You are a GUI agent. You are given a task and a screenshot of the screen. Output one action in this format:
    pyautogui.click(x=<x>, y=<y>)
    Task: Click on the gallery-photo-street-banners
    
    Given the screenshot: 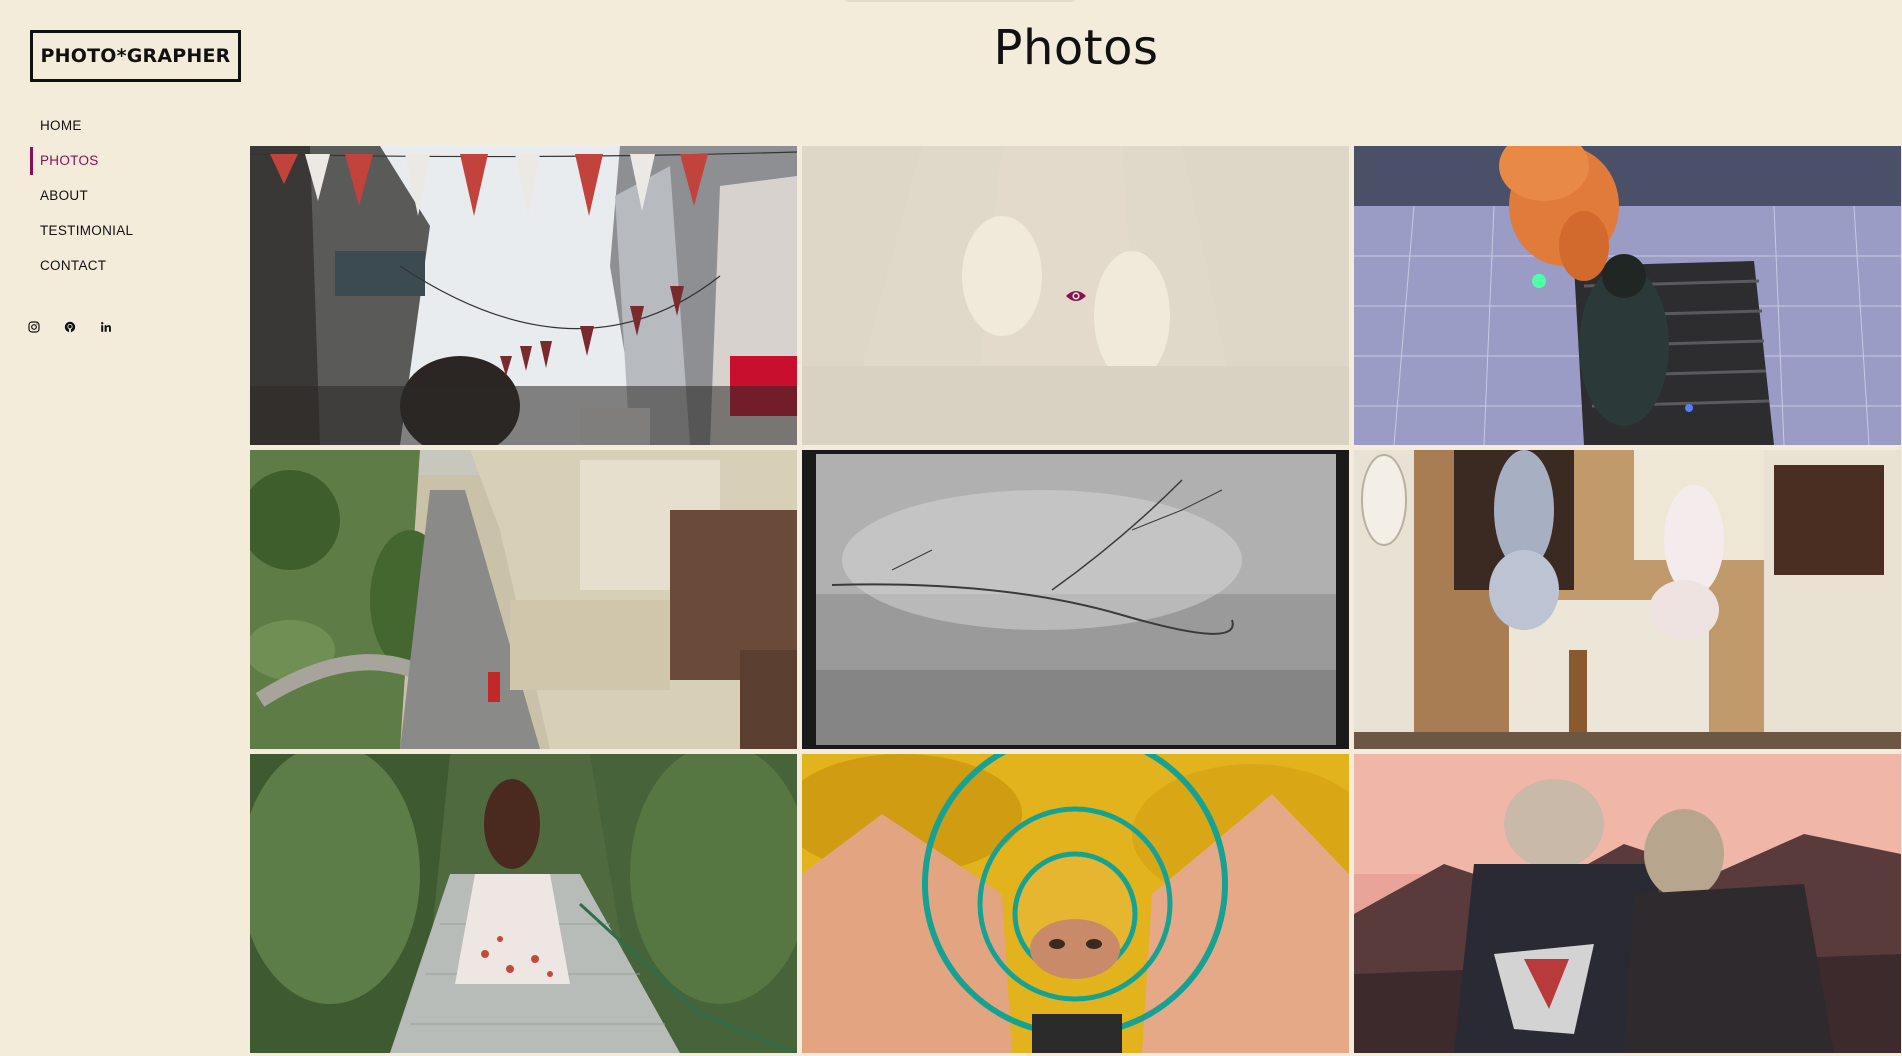 What is the action you would take?
    pyautogui.click(x=523, y=295)
    